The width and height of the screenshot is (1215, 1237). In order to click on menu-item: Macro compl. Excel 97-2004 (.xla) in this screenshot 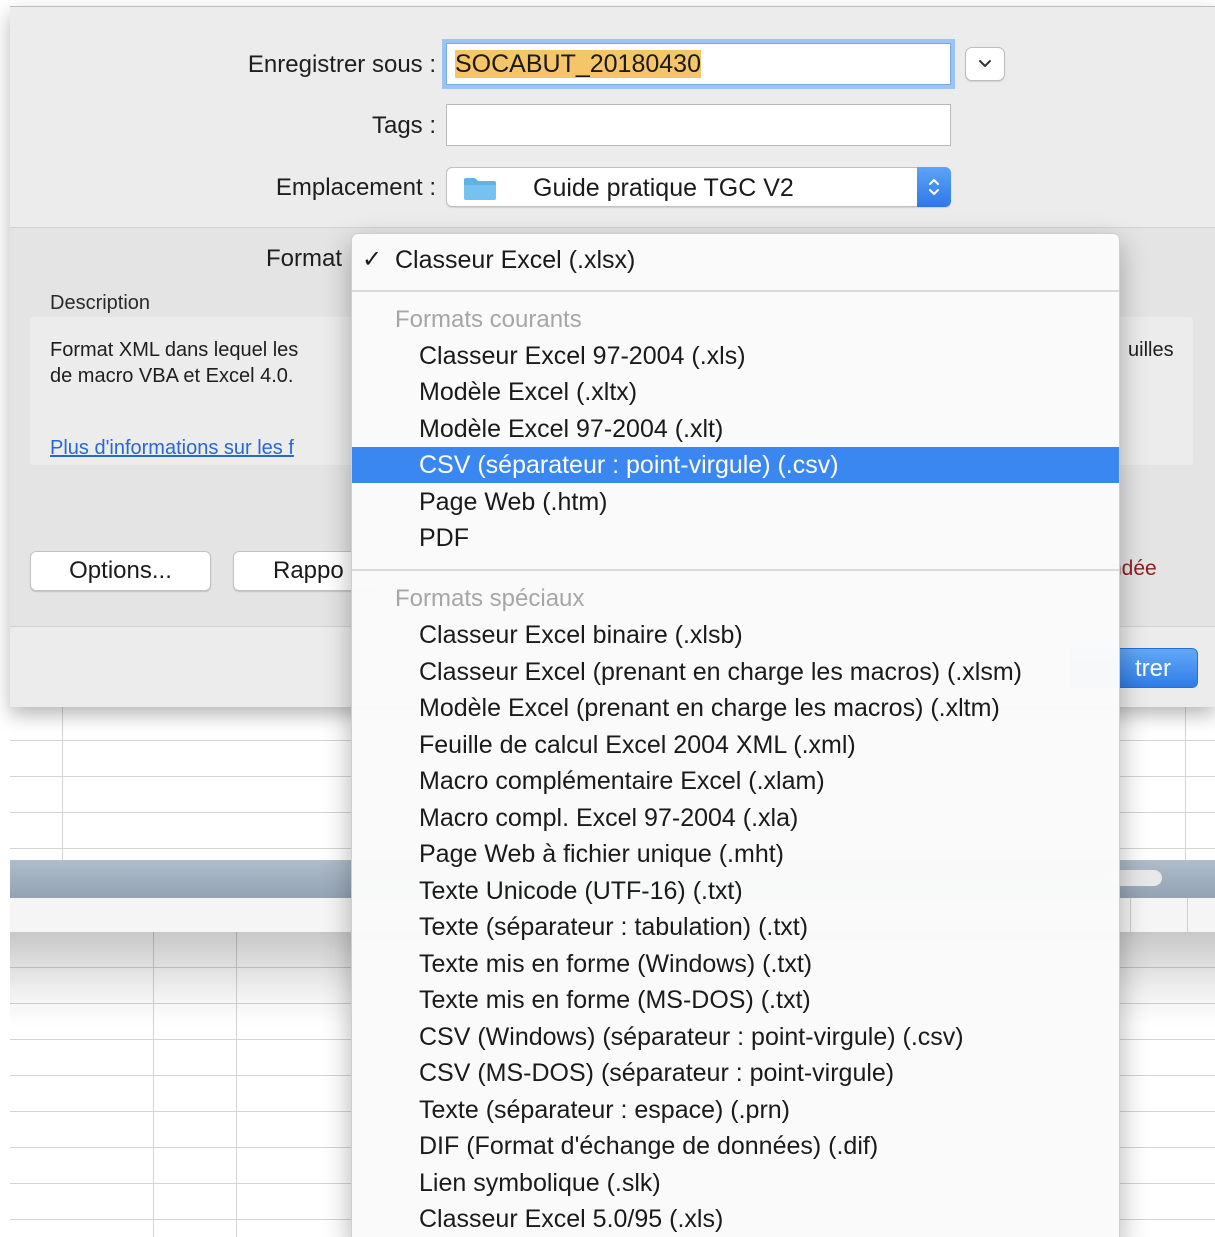, I will do `click(735, 818)`.